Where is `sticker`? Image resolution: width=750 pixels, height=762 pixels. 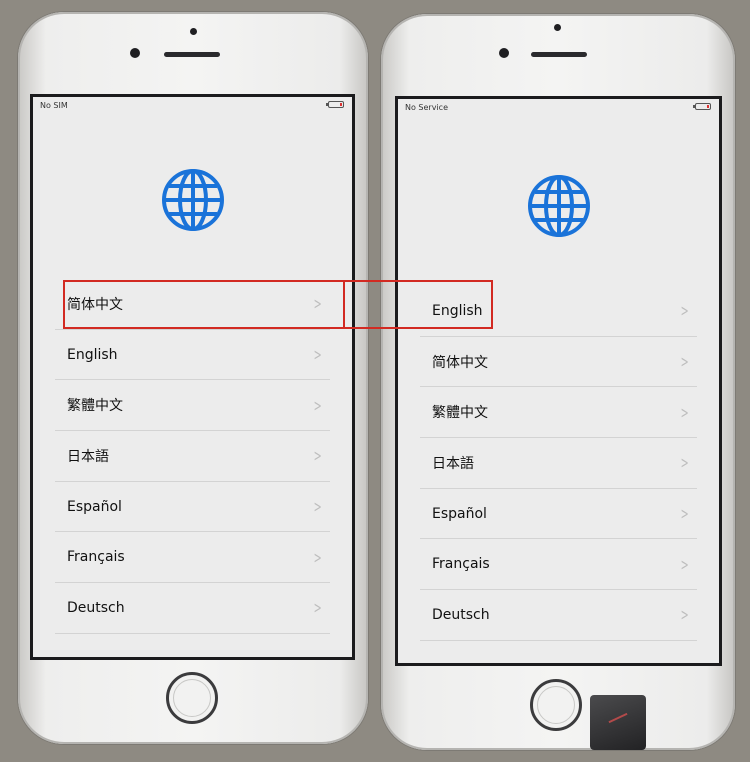
sticker is located at coordinates (618, 722).